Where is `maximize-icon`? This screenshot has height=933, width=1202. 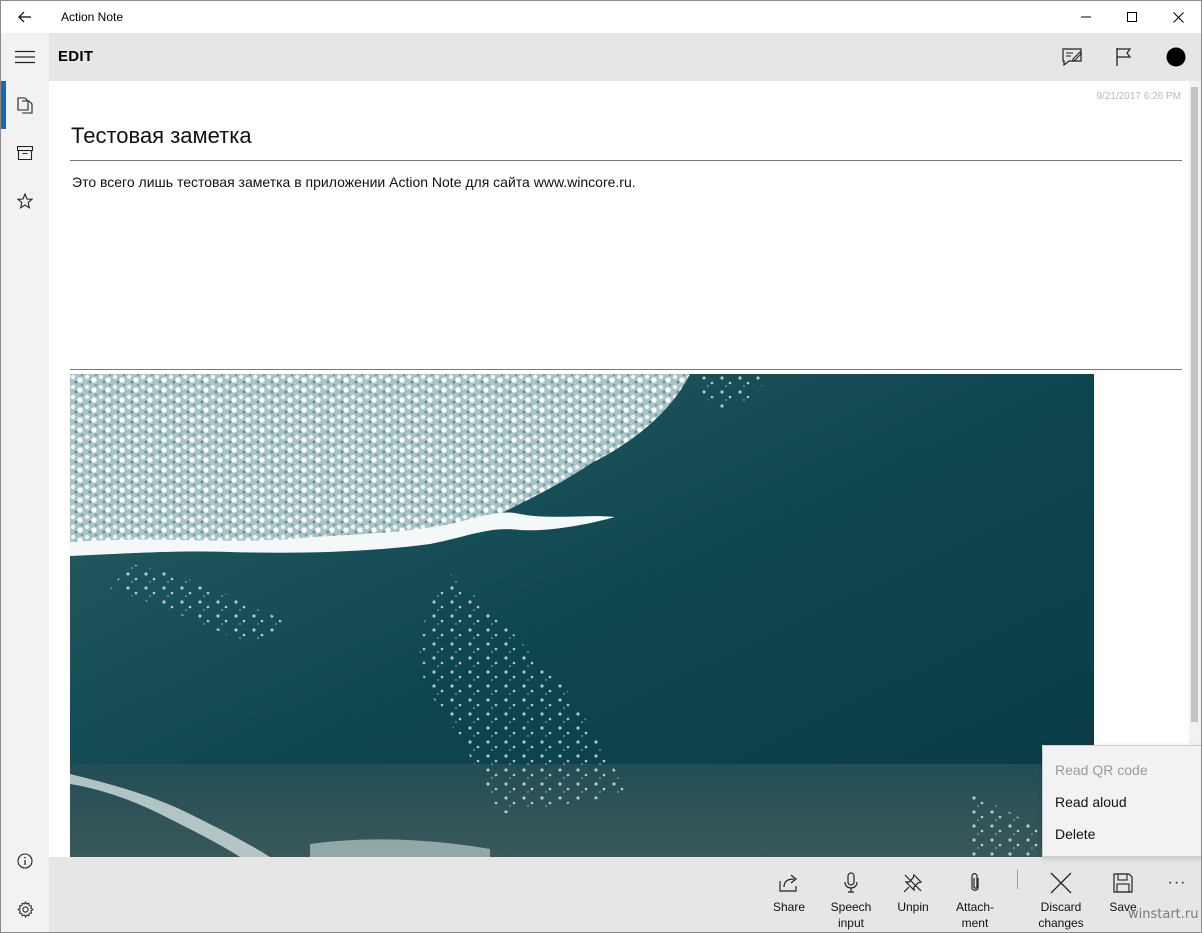 maximize-icon is located at coordinates (1132, 17).